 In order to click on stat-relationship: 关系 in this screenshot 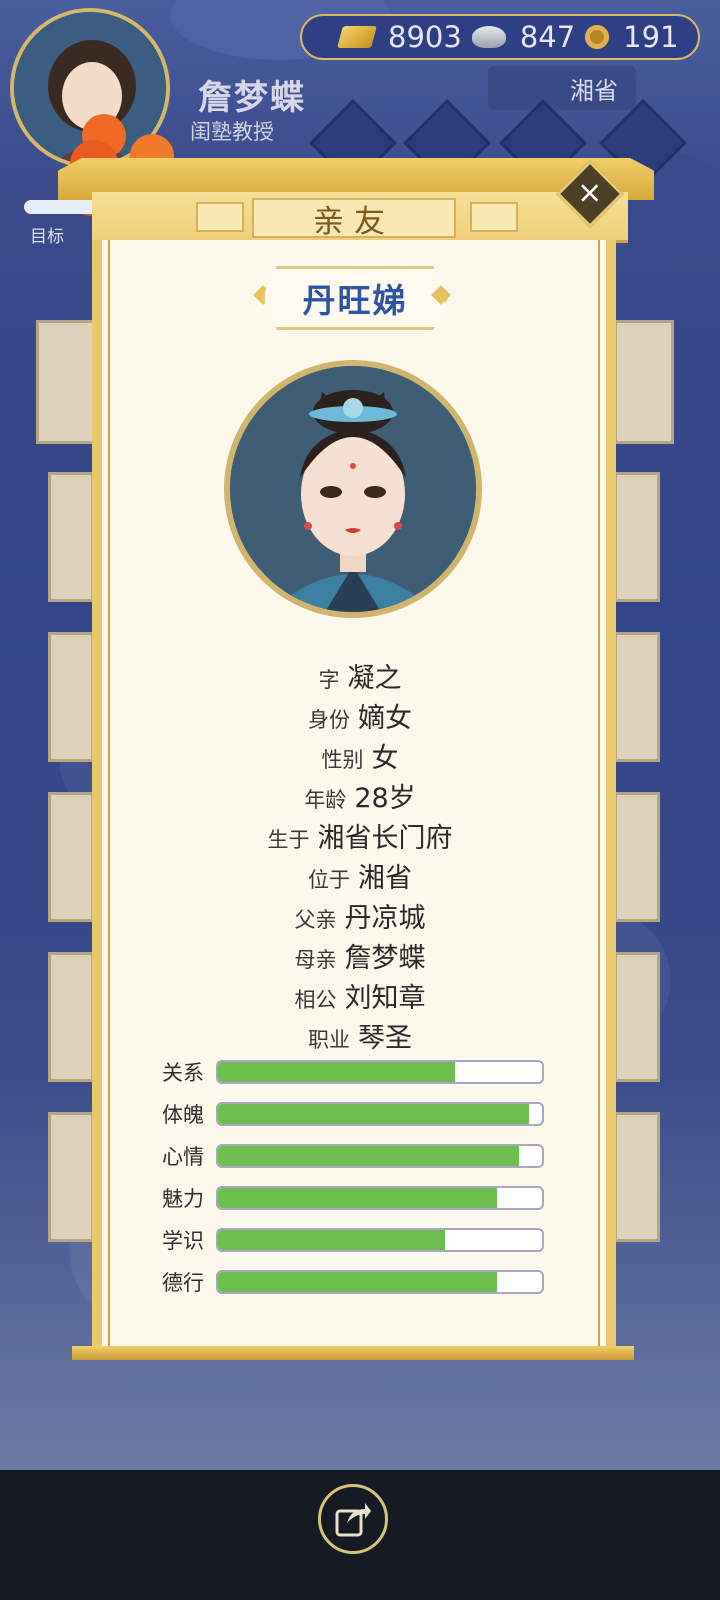, I will do `click(353, 1072)`.